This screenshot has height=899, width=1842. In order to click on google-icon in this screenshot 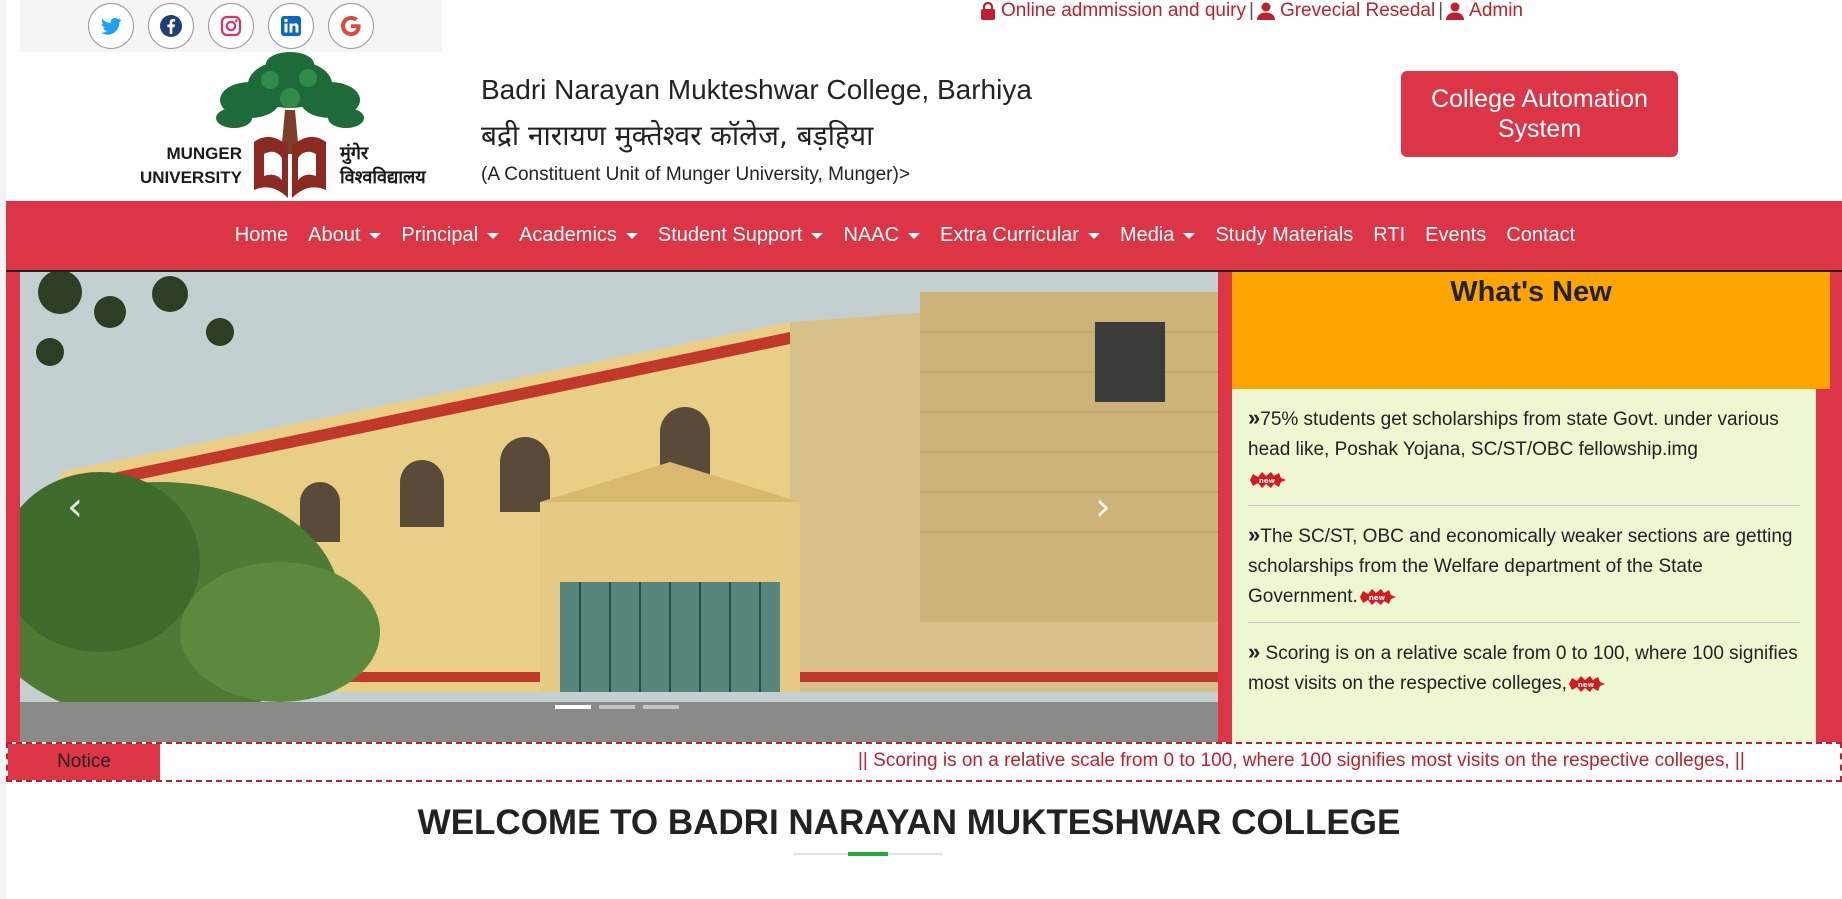, I will do `click(351, 26)`.